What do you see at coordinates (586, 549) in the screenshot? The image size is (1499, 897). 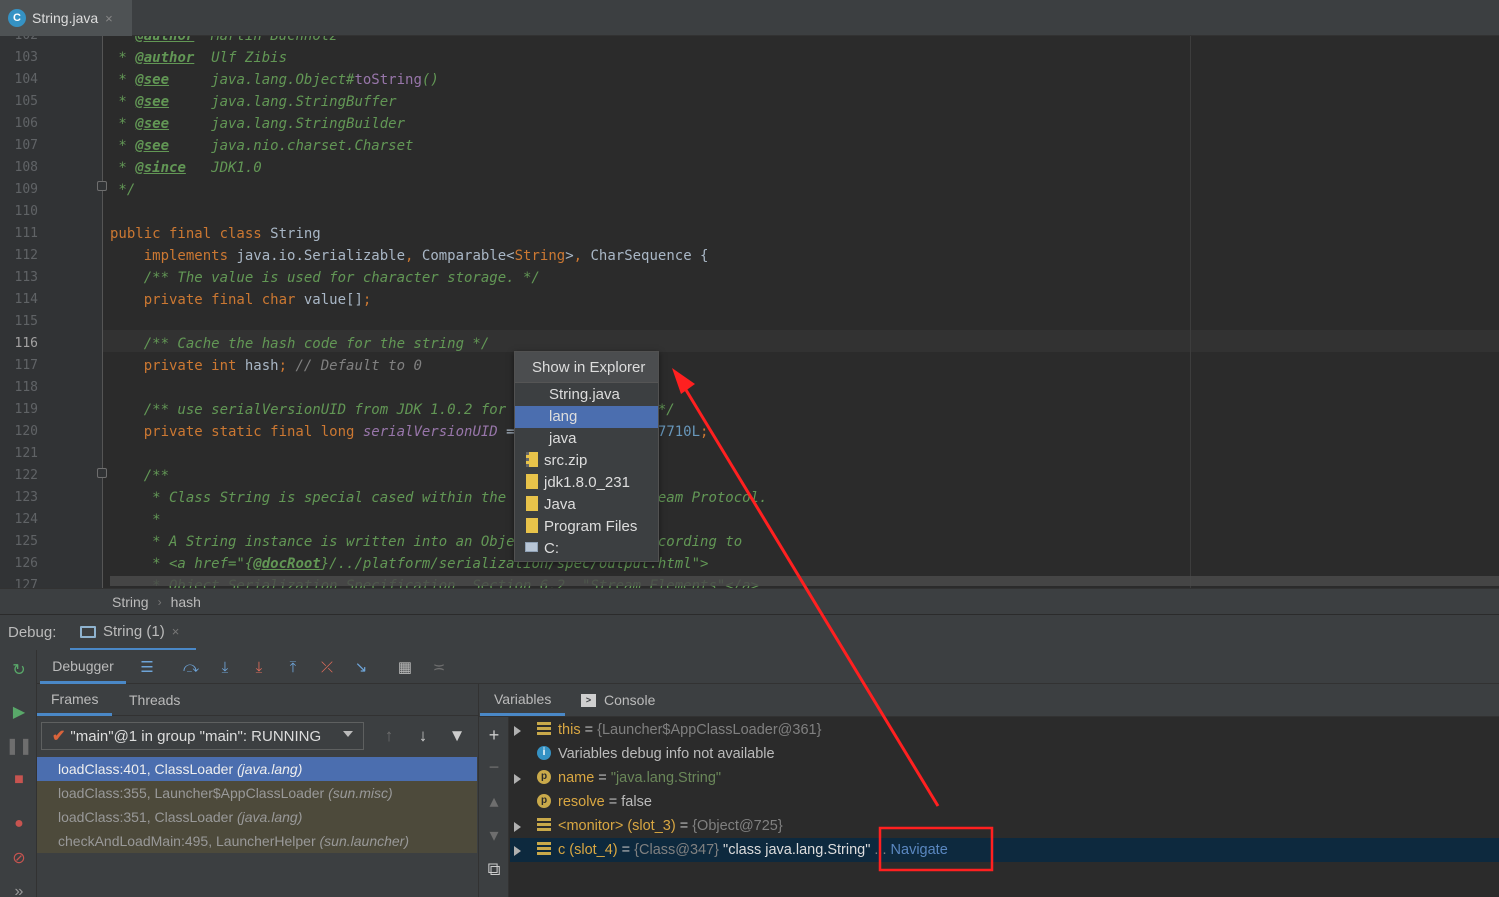 I see `popup-item: C:` at bounding box center [586, 549].